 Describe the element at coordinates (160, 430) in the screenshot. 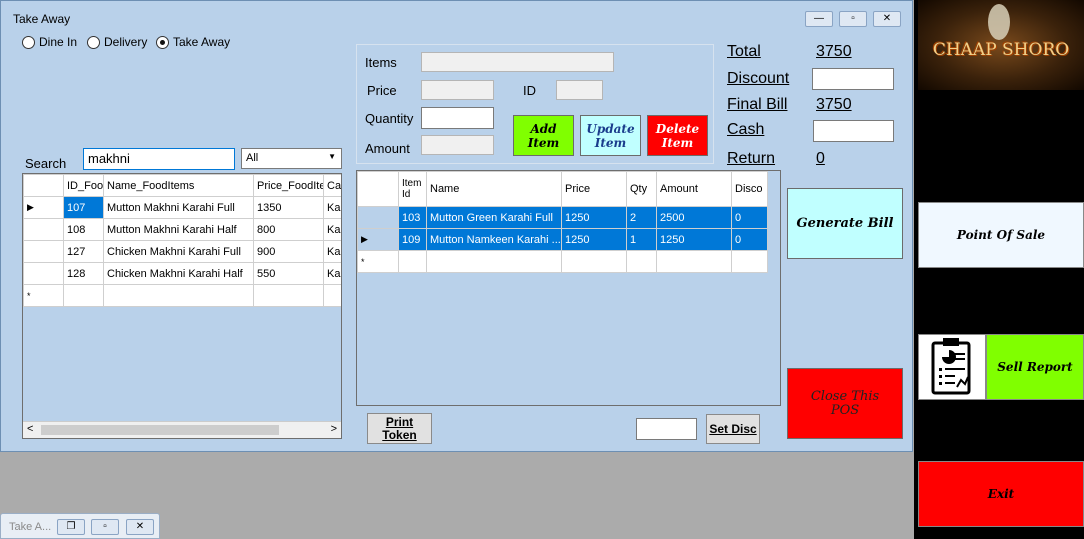

I see `scrollbar-thumb` at that location.